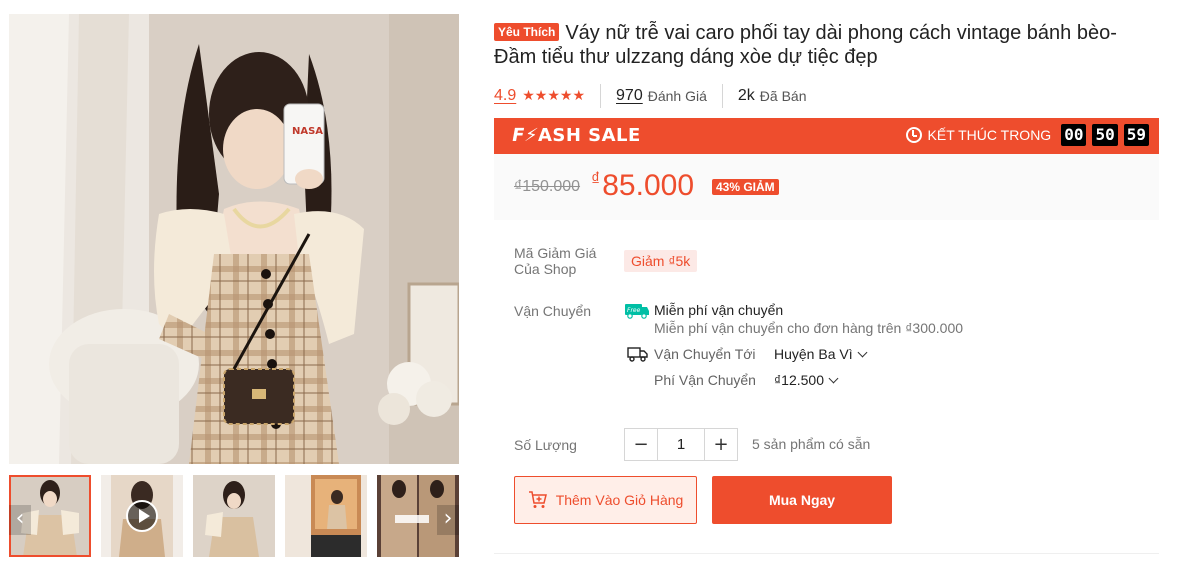  I want to click on countdown-minutes: 50, so click(1105, 135).